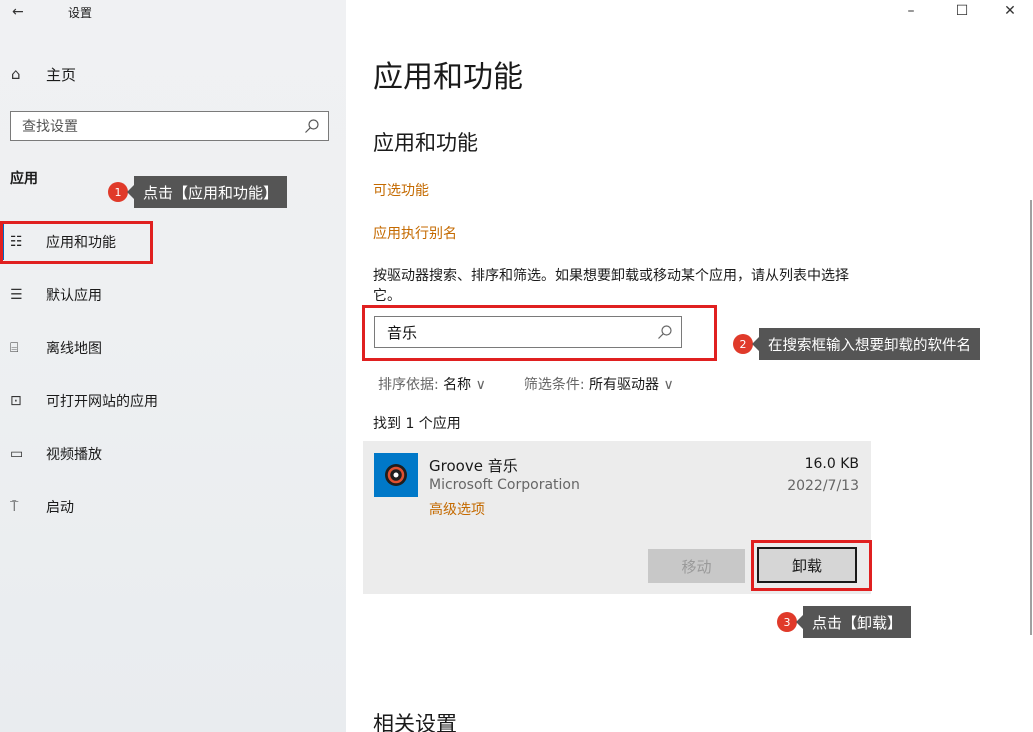 This screenshot has height=732, width=1033. What do you see at coordinates (417, 424) in the screenshot?
I see `found-count: 找到 1 个应用` at bounding box center [417, 424].